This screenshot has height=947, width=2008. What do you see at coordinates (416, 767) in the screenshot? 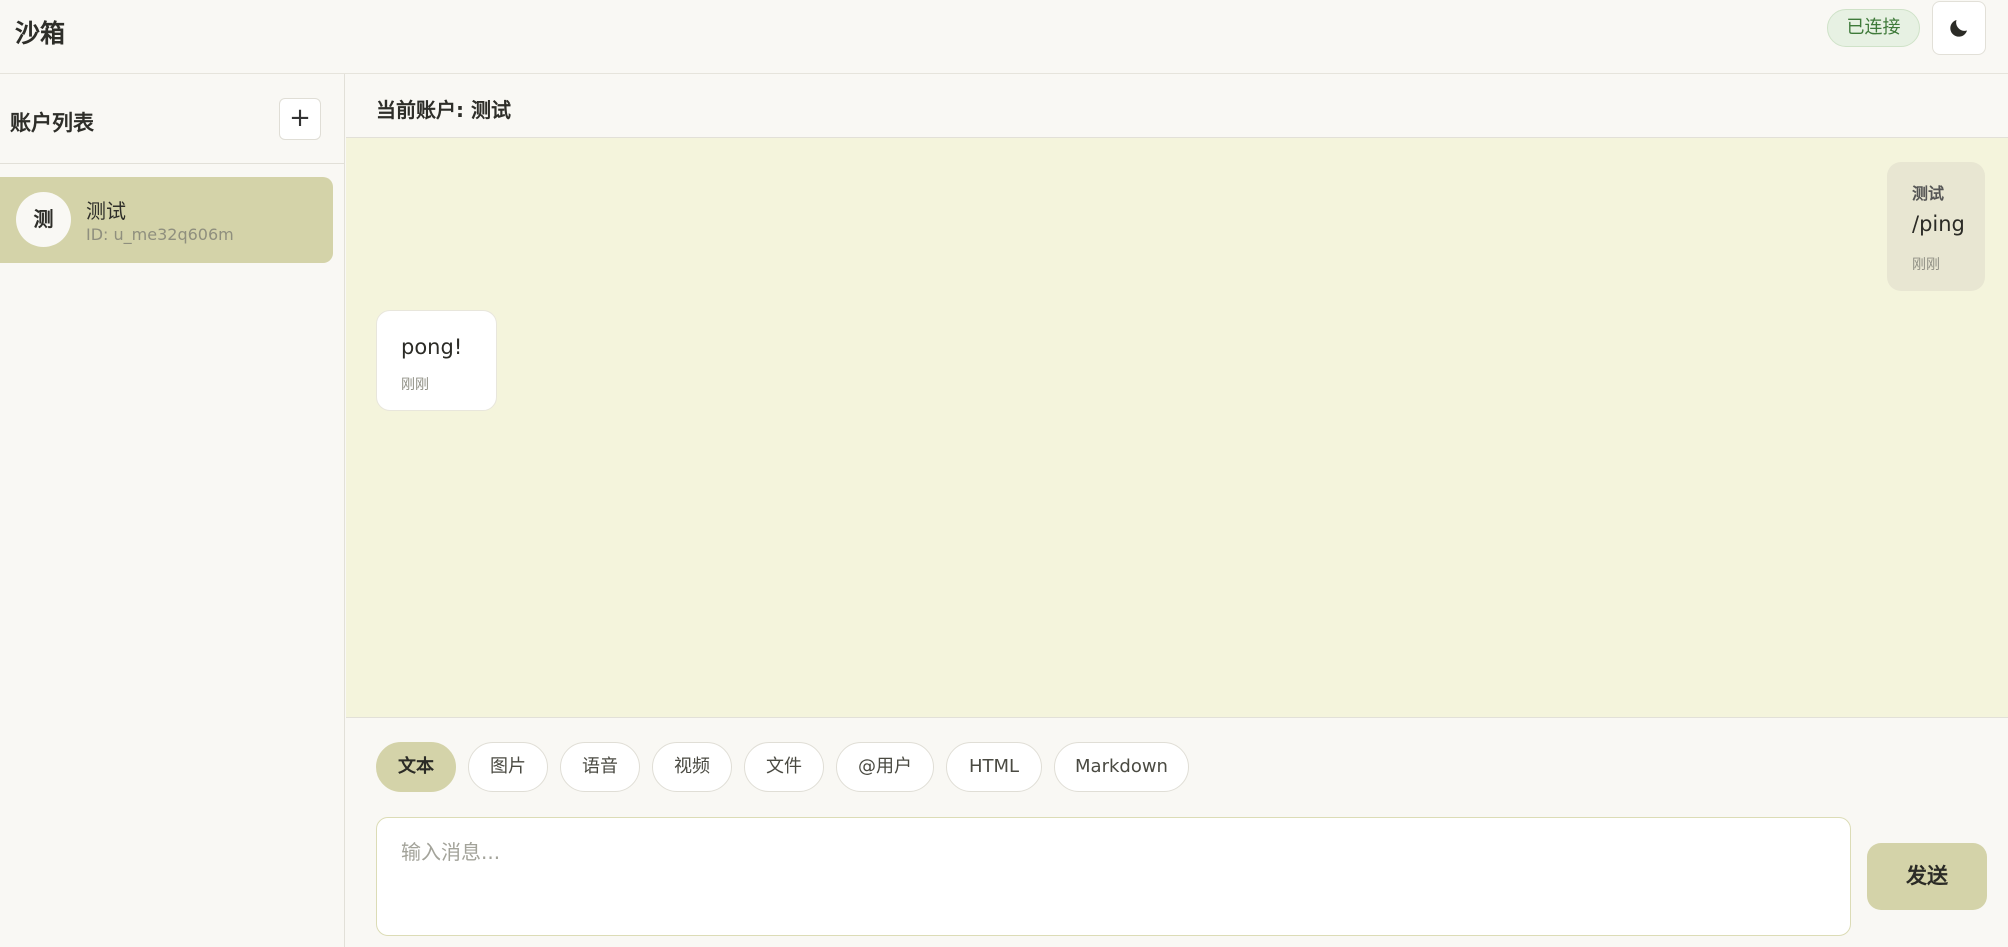
I see `tab-text: 文本` at bounding box center [416, 767].